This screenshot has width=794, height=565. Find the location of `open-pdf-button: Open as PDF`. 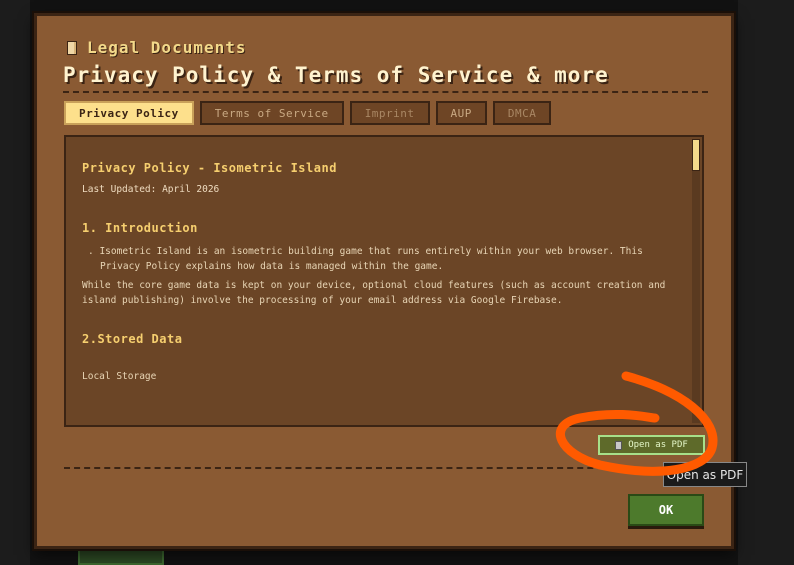

open-pdf-button: Open as PDF is located at coordinates (651, 445).